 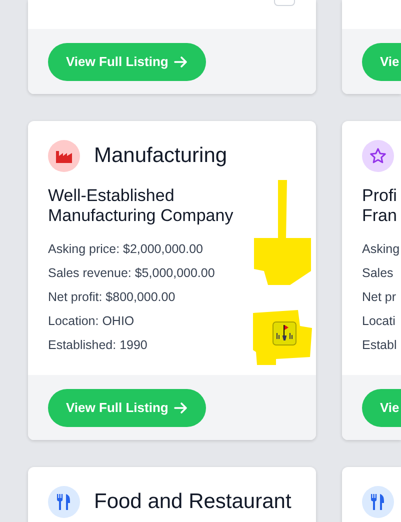 I want to click on factory-icon, so click(x=64, y=156).